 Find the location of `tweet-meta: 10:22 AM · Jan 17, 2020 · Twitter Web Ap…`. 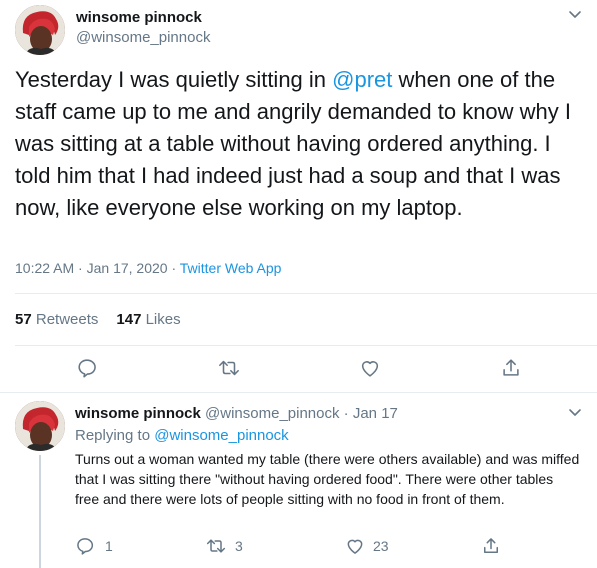

tweet-meta: 10:22 AM · Jan 17, 2020 · Twitter Web Ap… is located at coordinates (148, 268).